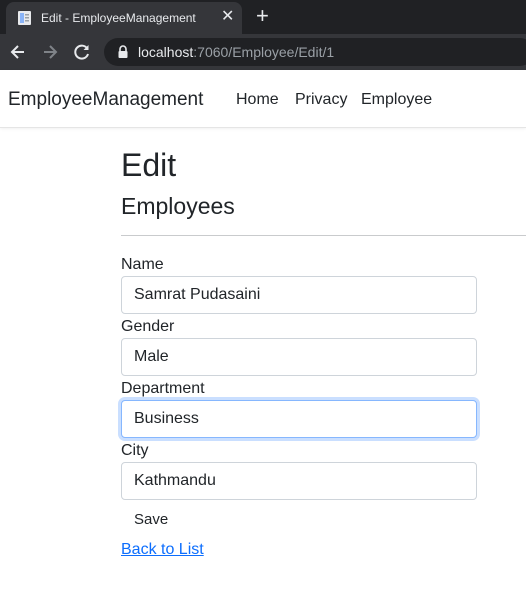 This screenshot has height=596, width=526. I want to click on gender-label: Gender, so click(148, 326).